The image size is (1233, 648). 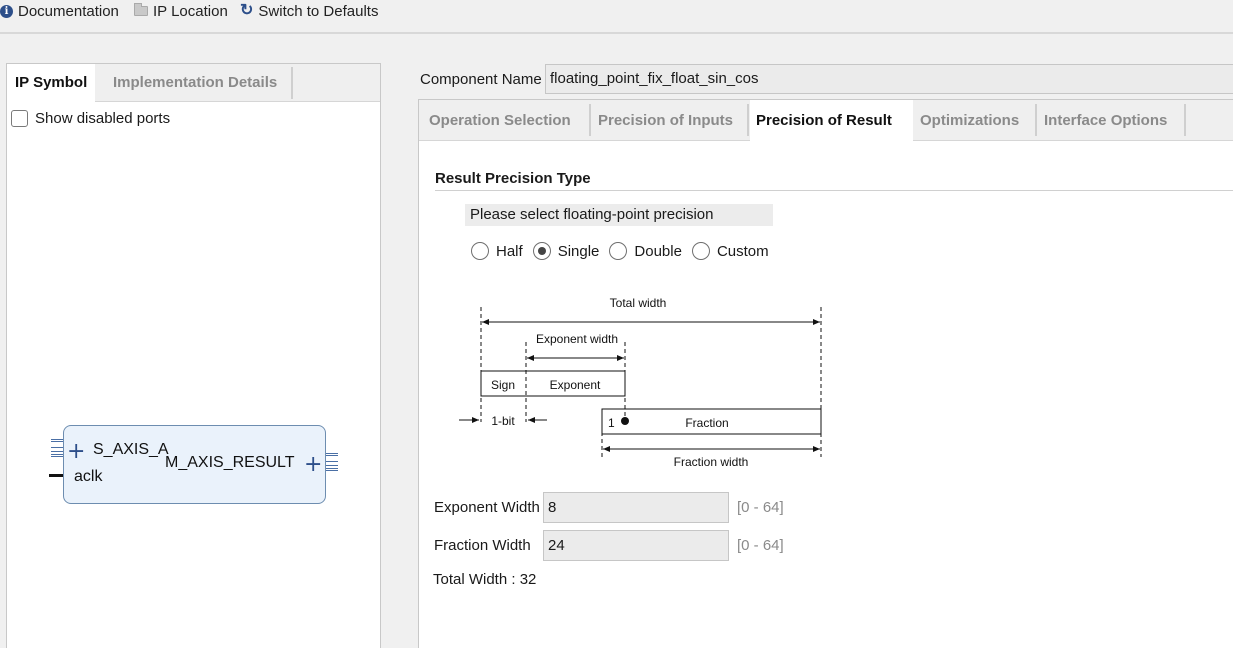 I want to click on radio-label: Custom, so click(x=742, y=251).